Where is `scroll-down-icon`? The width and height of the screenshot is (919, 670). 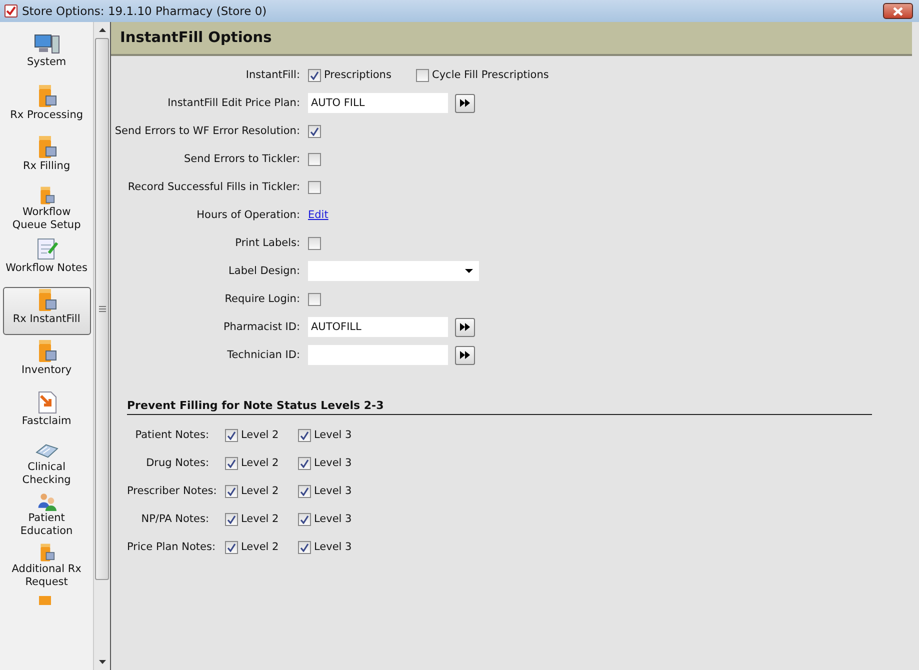 scroll-down-icon is located at coordinates (102, 662).